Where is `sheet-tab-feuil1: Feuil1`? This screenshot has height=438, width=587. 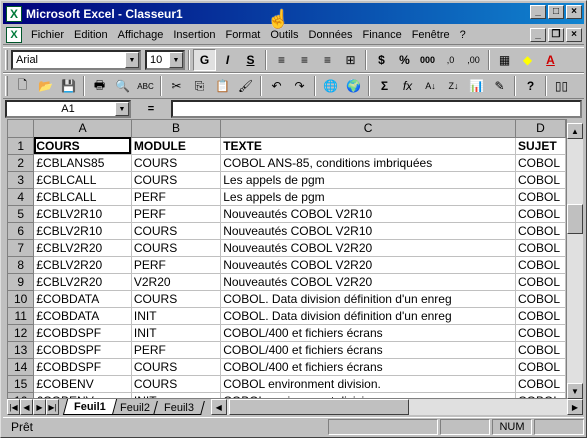
sheet-tab-feuil1: Feuil1 is located at coordinates (89, 407).